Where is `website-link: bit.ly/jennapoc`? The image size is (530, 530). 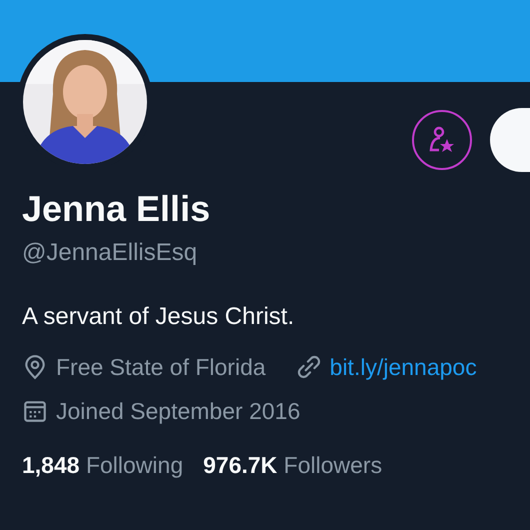 website-link: bit.ly/jennapoc is located at coordinates (403, 367).